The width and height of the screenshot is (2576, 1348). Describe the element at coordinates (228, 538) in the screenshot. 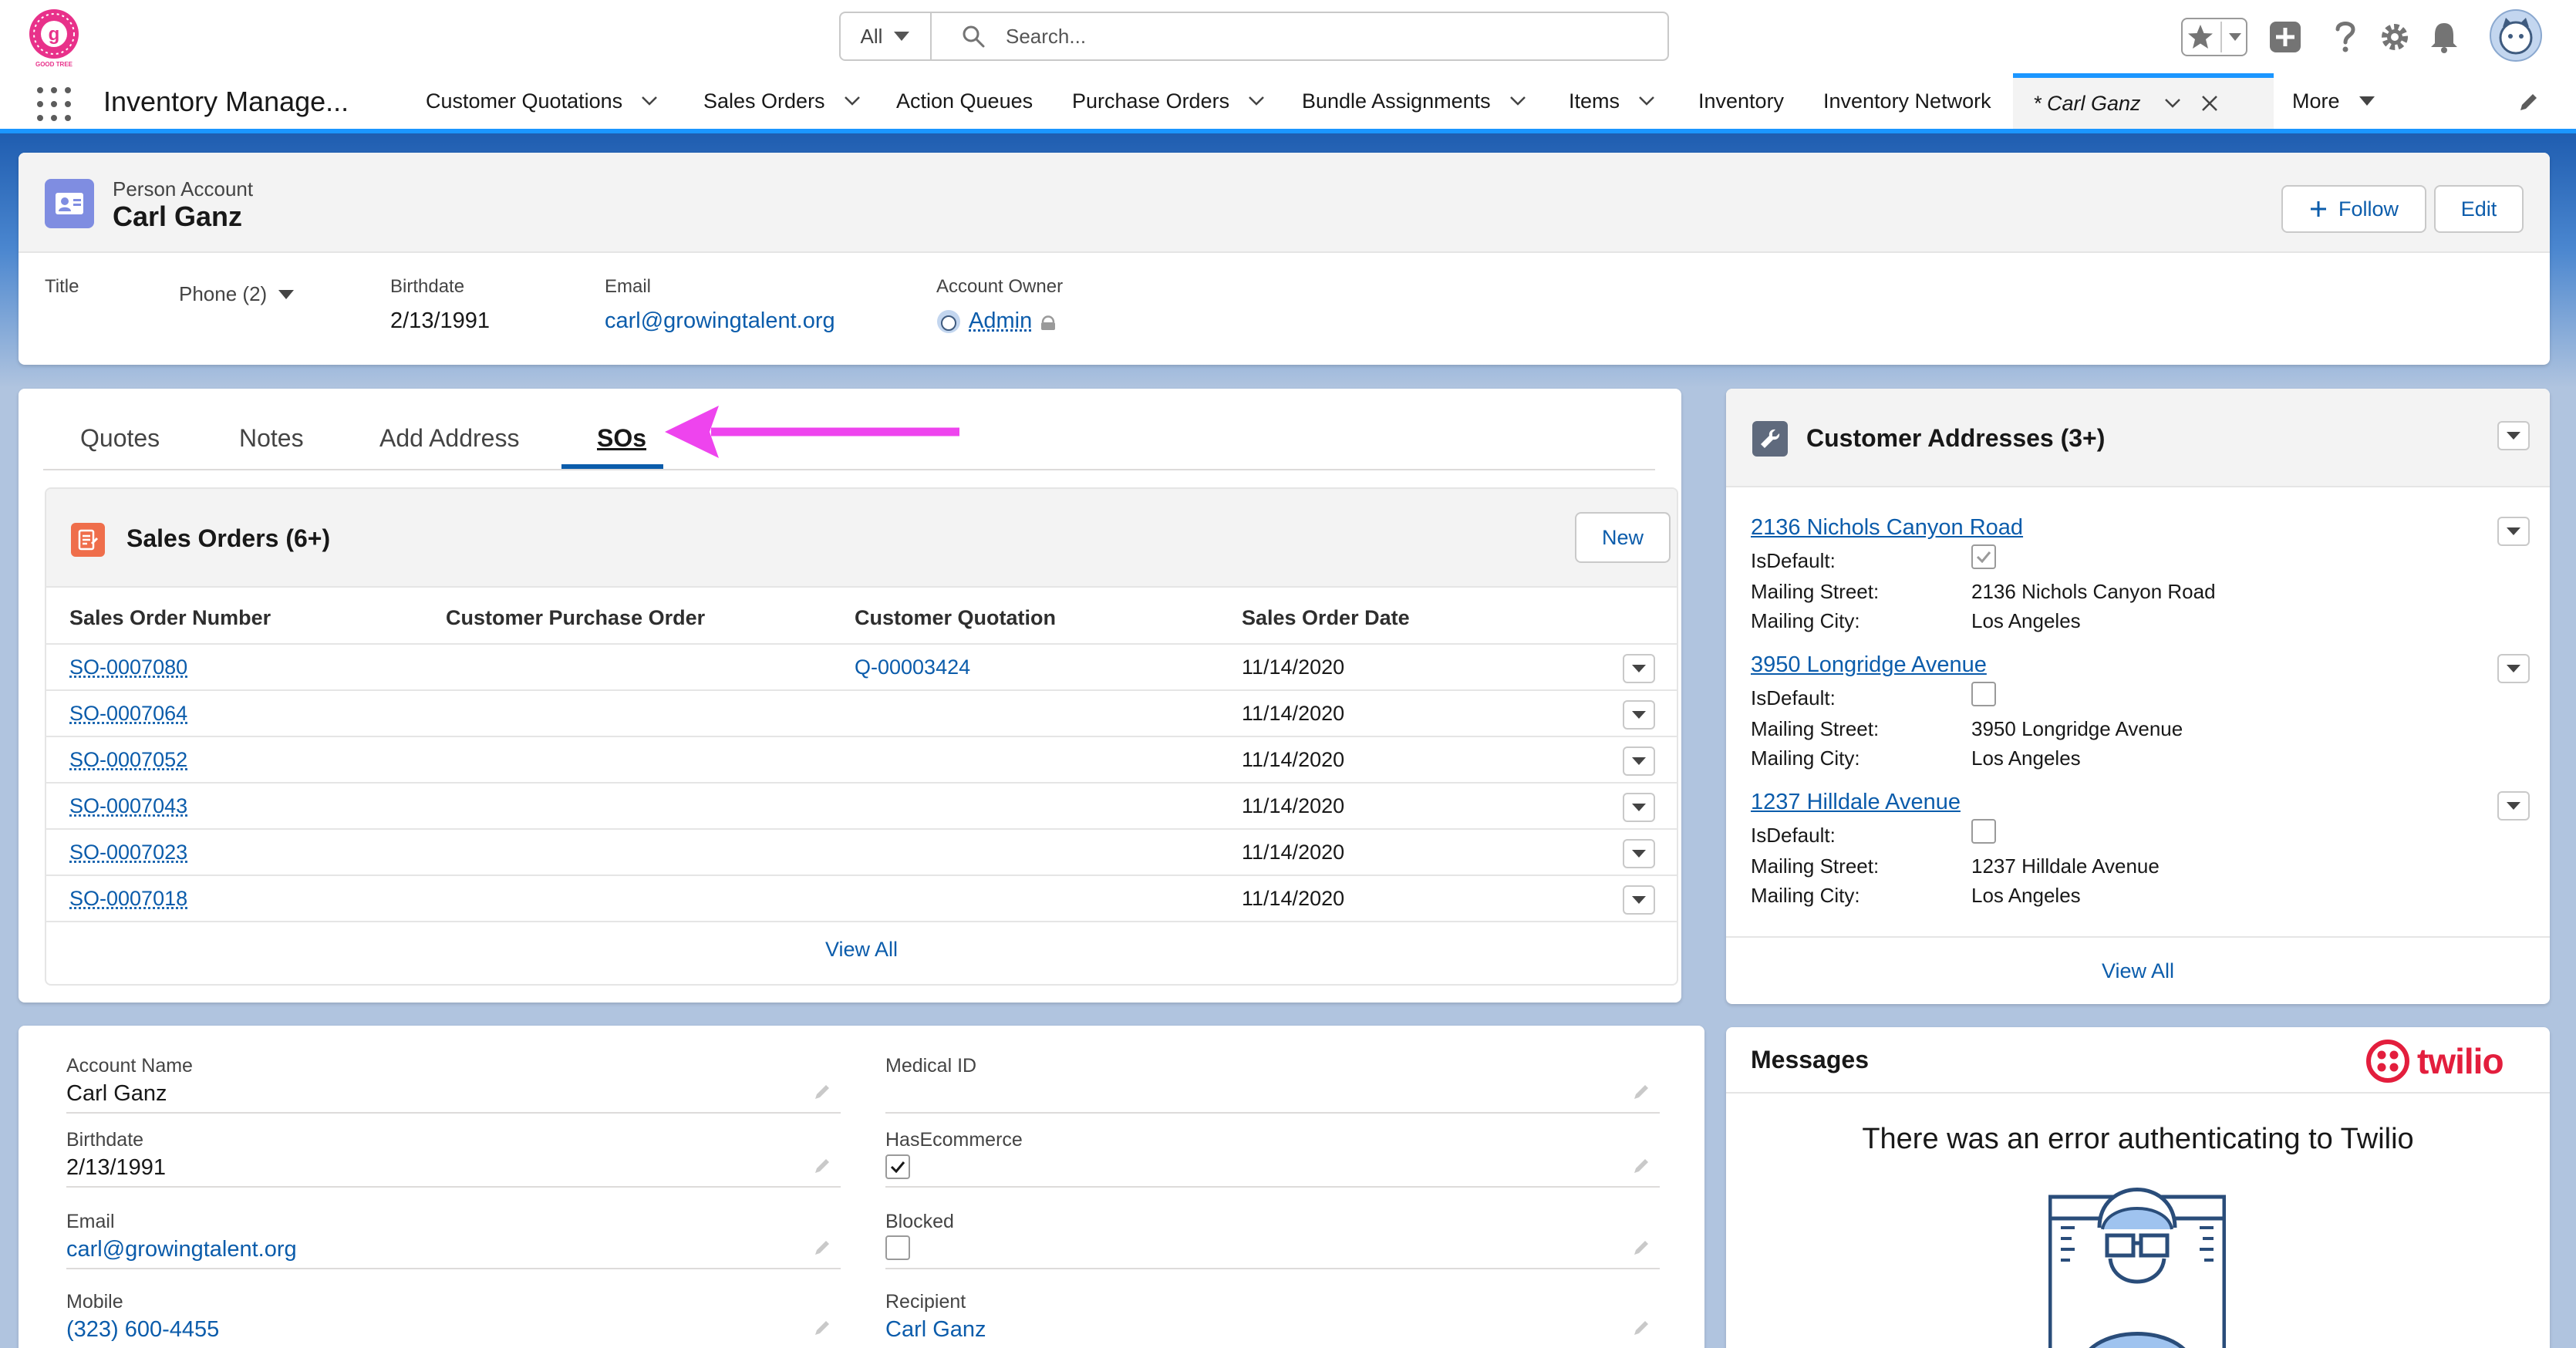

I see `sales-orders-title: Sales Orders (6+)` at that location.